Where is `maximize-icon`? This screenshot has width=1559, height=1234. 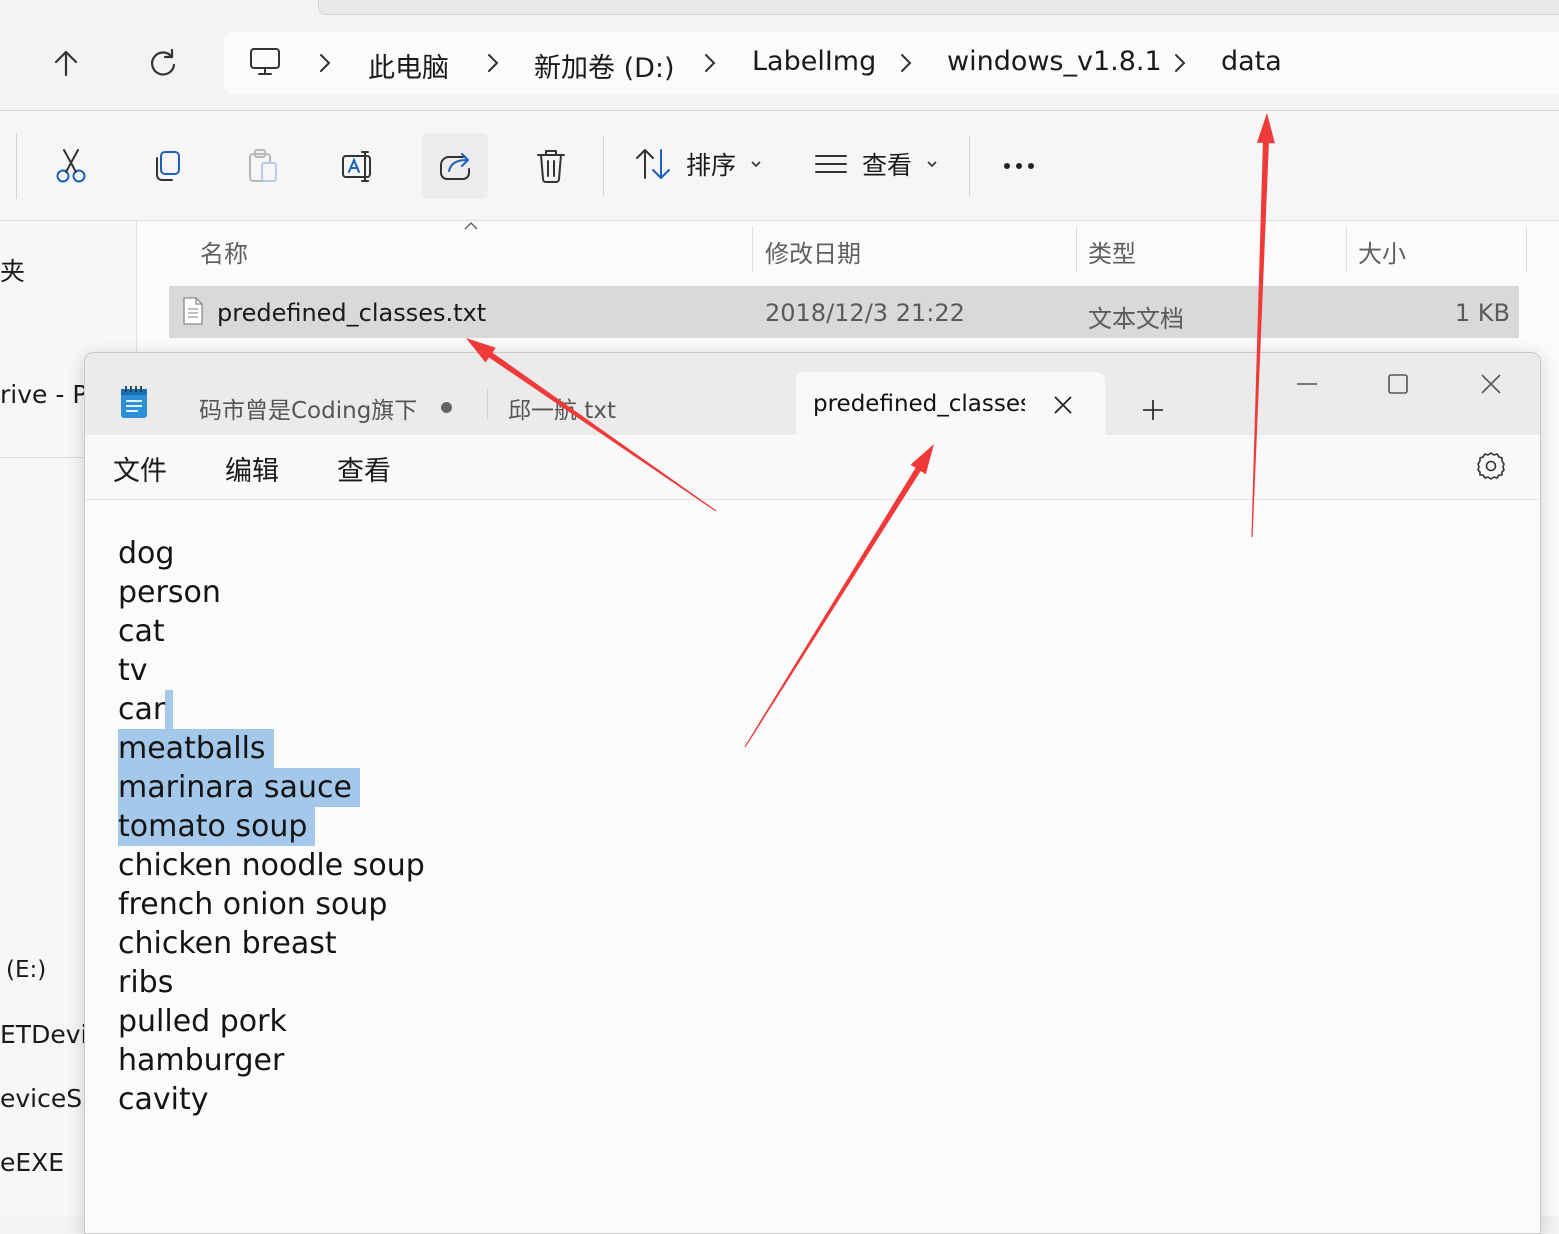 maximize-icon is located at coordinates (1398, 384).